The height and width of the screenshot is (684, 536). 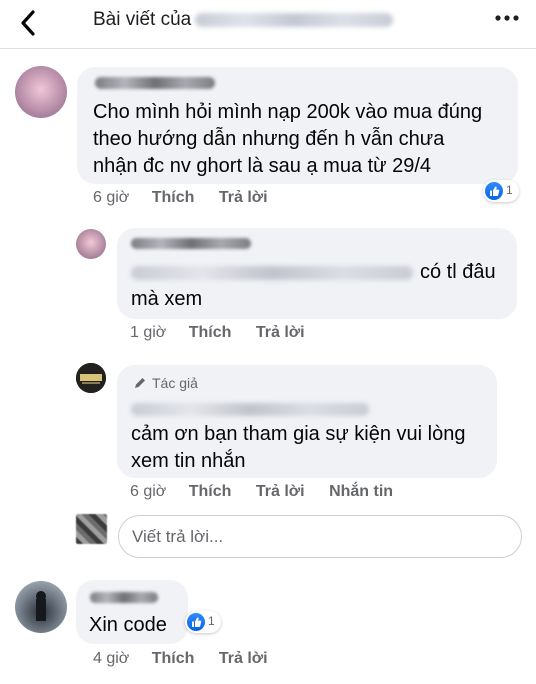 I want to click on pencil-icon, so click(x=140, y=383).